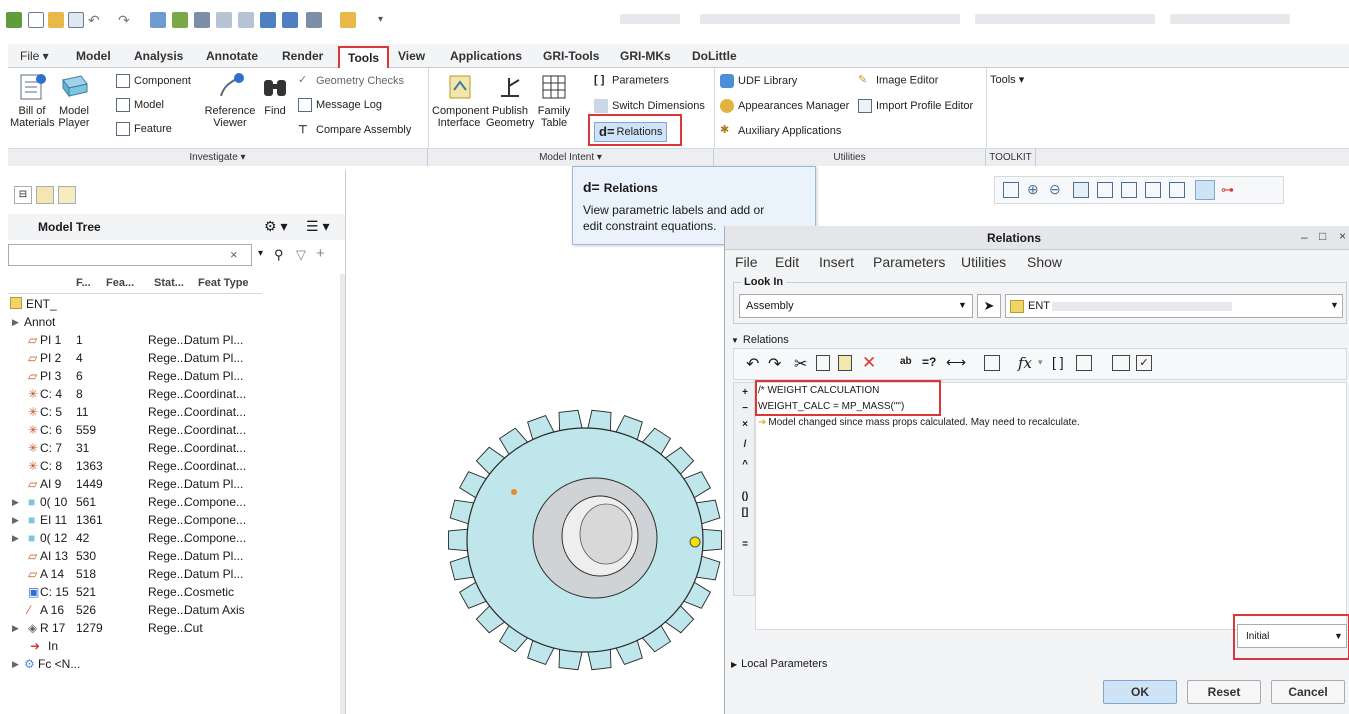 Image resolution: width=1349 pixels, height=714 pixels. I want to click on menu-utilities: Utilities, so click(983, 262).